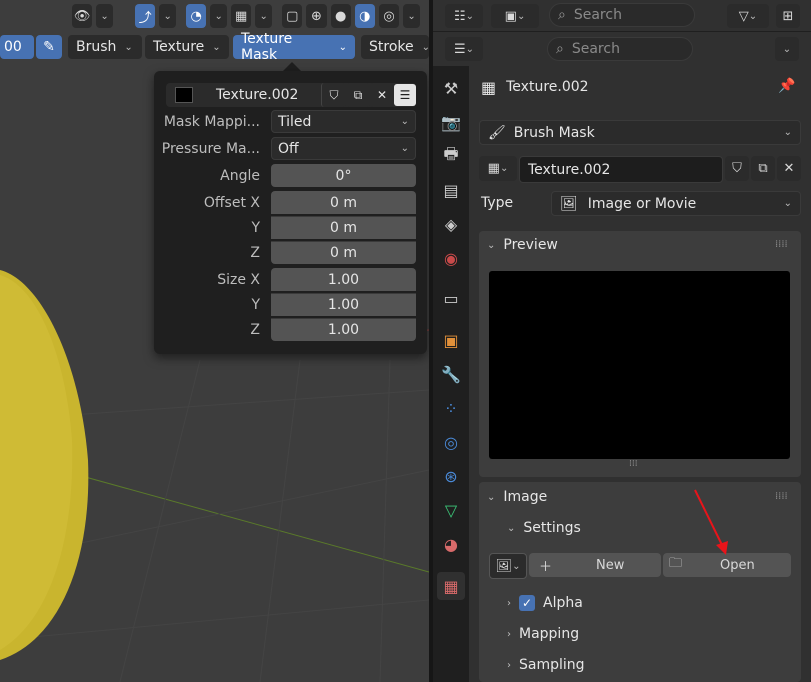  Describe the element at coordinates (451, 408) in the screenshot. I see `particles-tab-icon: ⁘` at that location.